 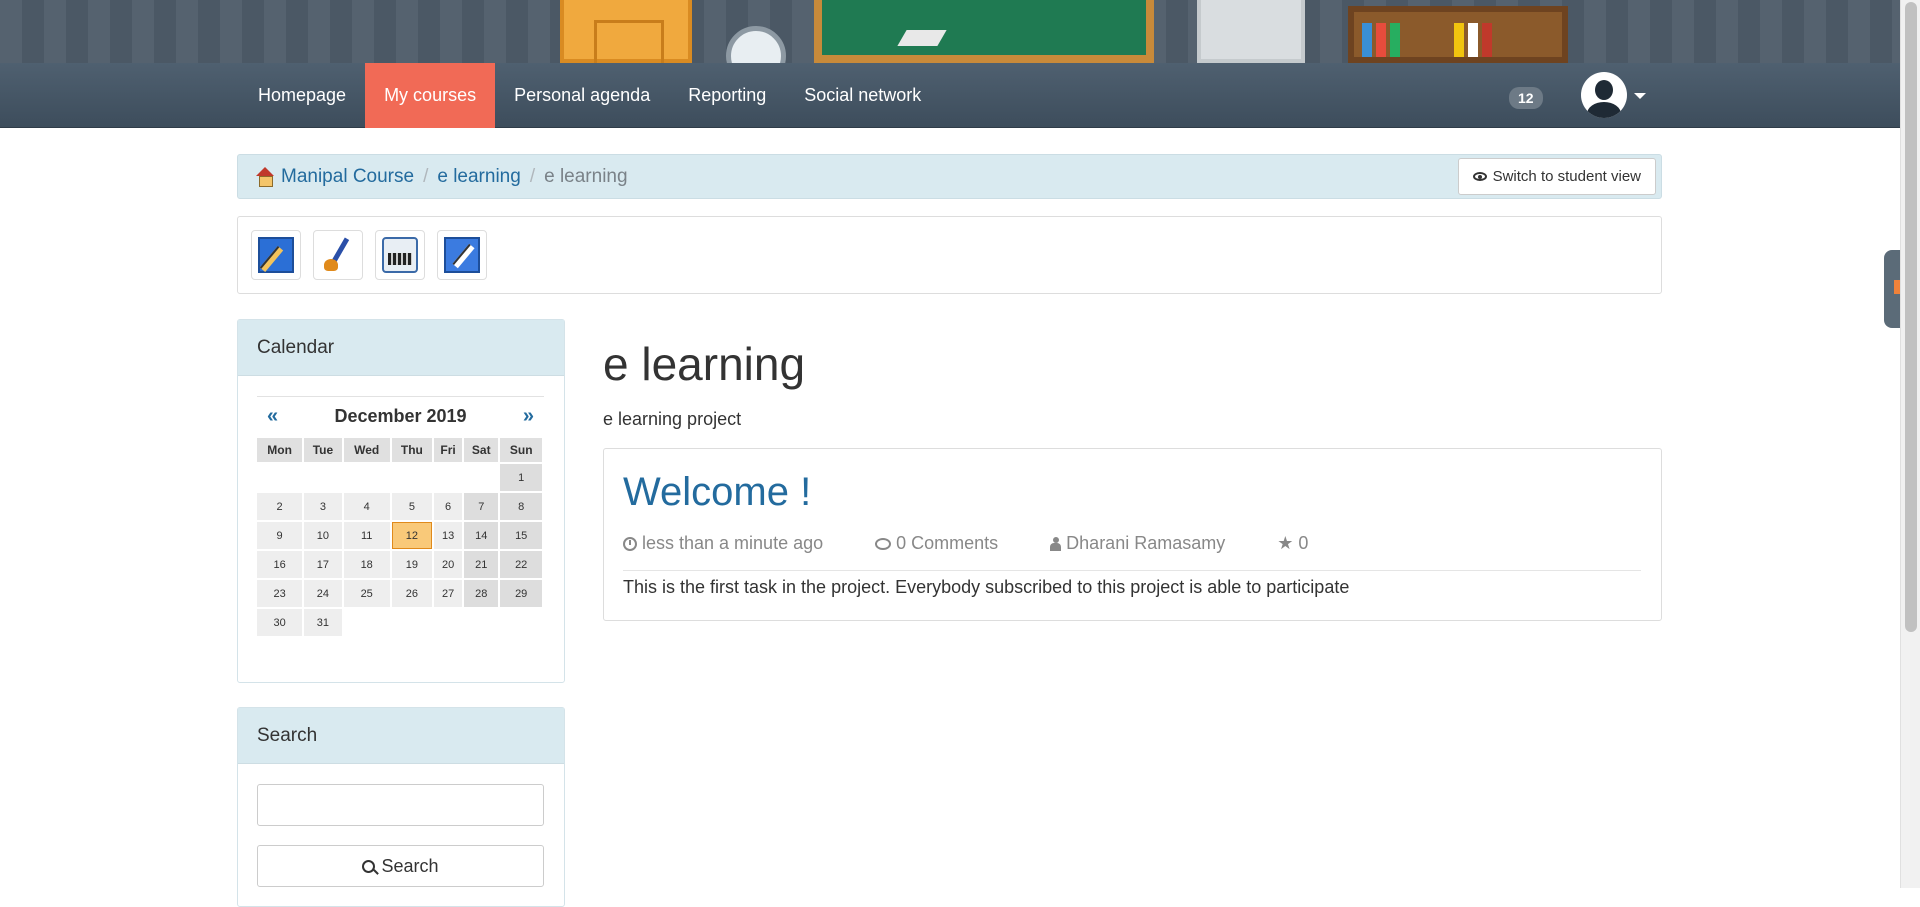 I want to click on nav-item-reporting: Reporting, so click(x=727, y=95).